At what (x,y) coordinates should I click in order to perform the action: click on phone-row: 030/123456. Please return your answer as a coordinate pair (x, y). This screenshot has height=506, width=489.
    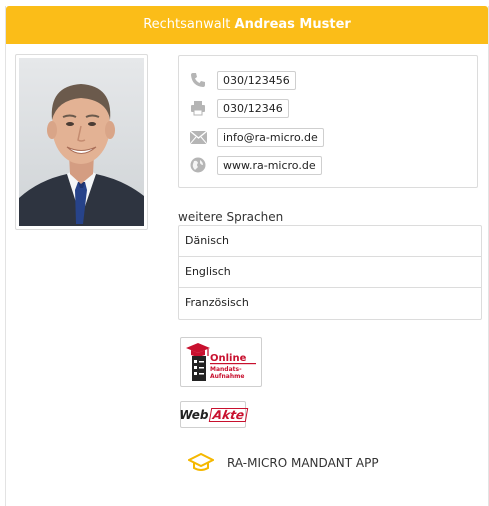
    Looking at the image, I should click on (242, 80).